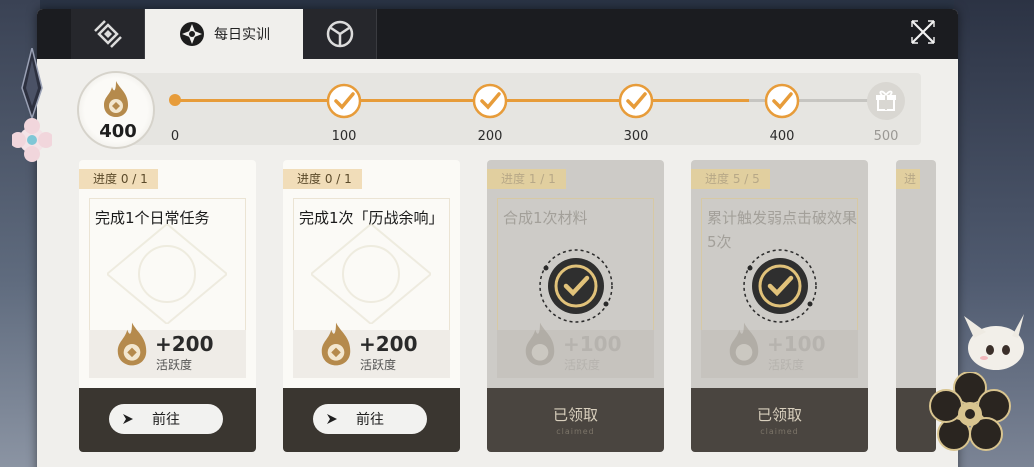 This screenshot has height=467, width=1034. Describe the element at coordinates (970, 419) in the screenshot. I see `right-flower-decoration` at that location.